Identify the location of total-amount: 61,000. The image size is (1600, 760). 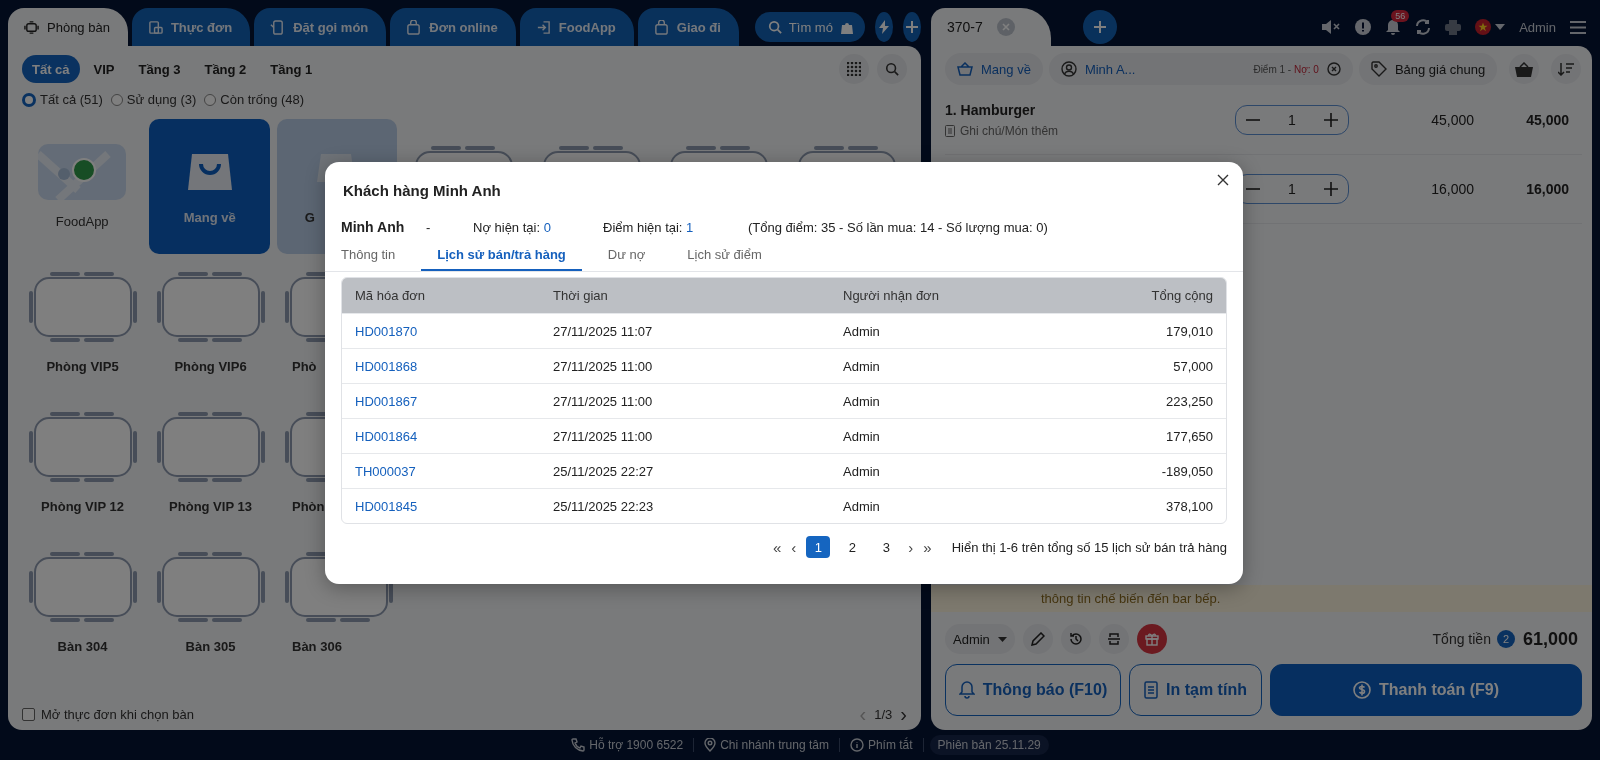
(1550, 639).